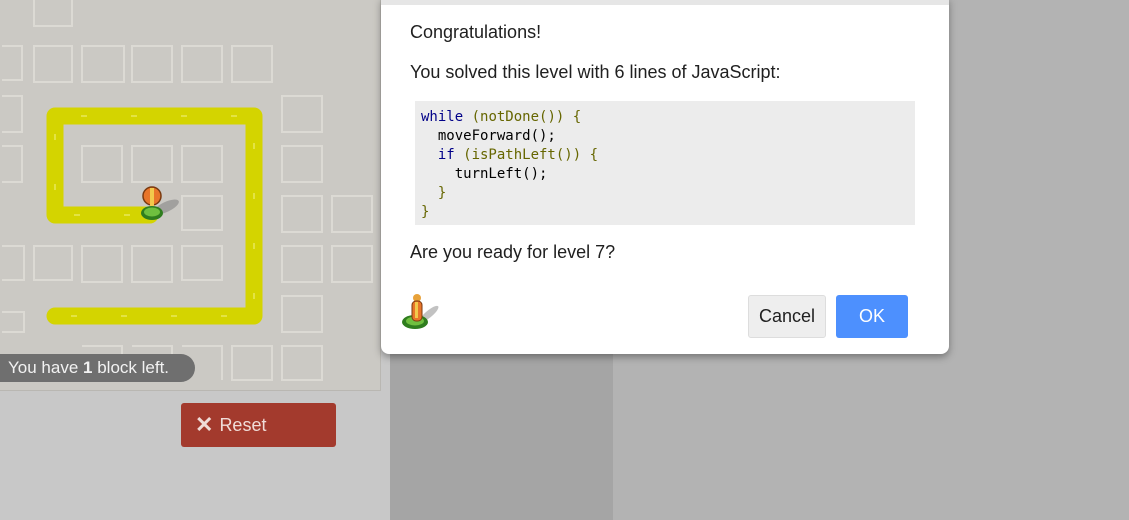 The image size is (1129, 520). What do you see at coordinates (425, 212) in the screenshot?
I see `code-line-6: }` at bounding box center [425, 212].